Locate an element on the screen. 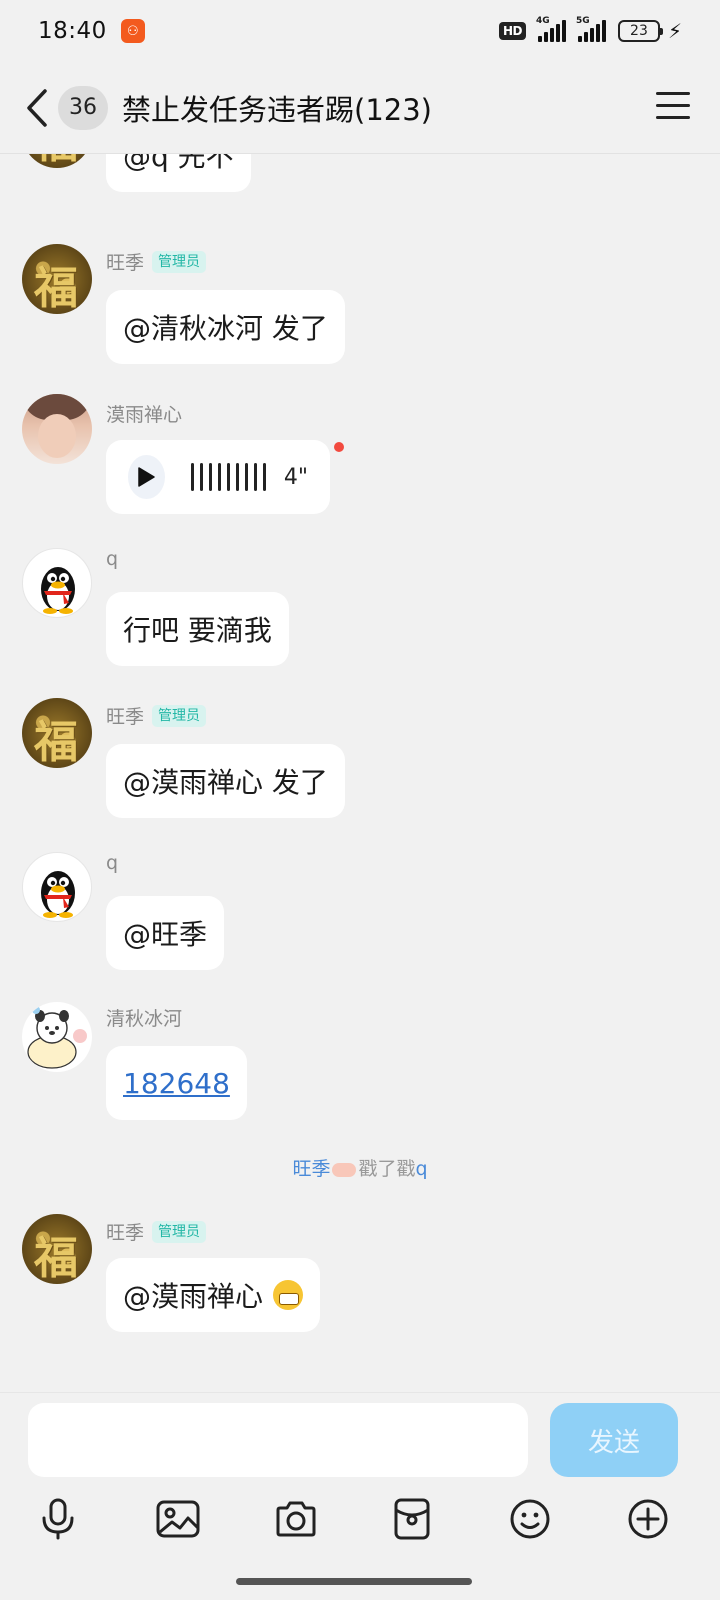 Image resolution: width=720 pixels, height=1600 pixels. status-indicators: HD 4G 5G 23 ⚡ is located at coordinates (590, 29).